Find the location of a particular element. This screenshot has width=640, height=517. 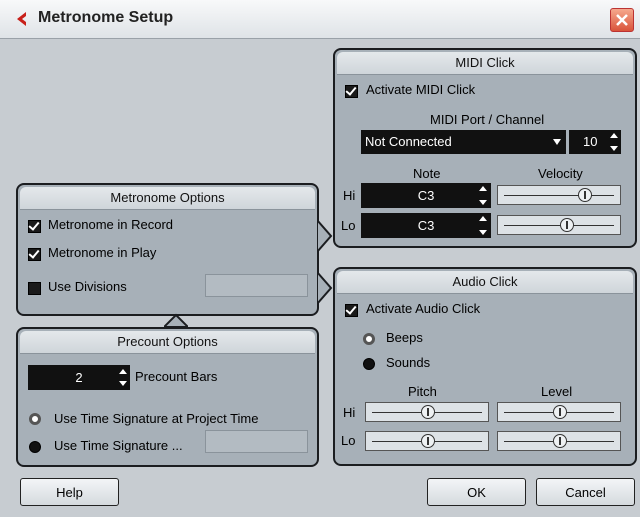

hi-note-value: C3 is located at coordinates (426, 195).